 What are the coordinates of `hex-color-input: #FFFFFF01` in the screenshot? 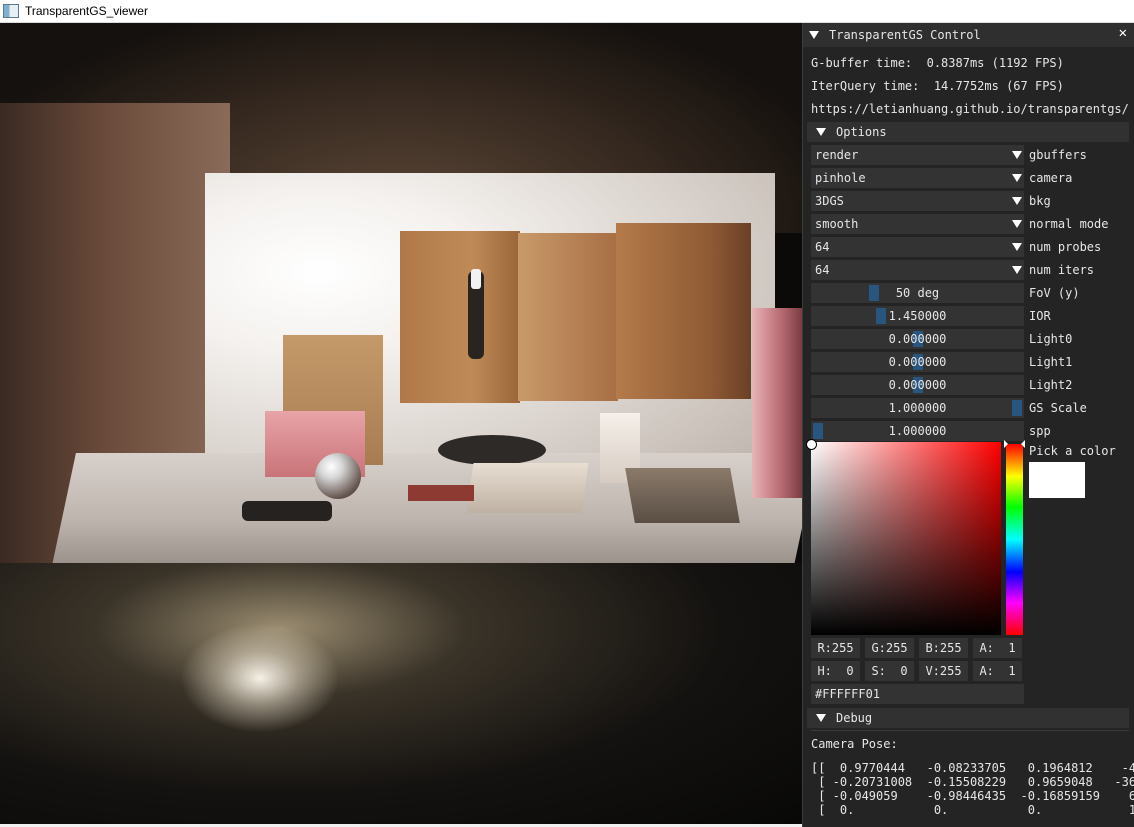 It's located at (917, 694).